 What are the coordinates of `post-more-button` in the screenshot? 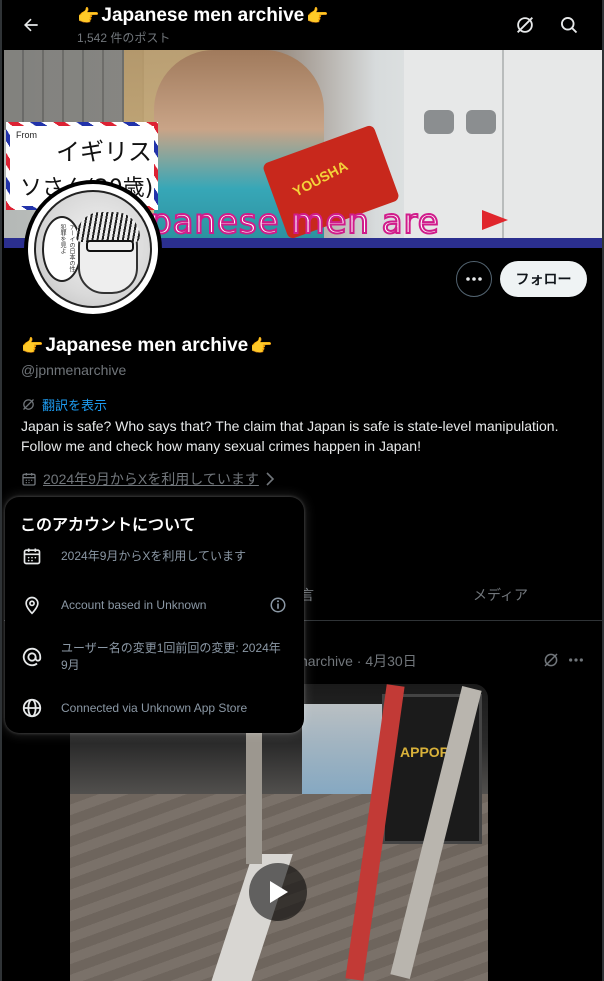 It's located at (578, 660).